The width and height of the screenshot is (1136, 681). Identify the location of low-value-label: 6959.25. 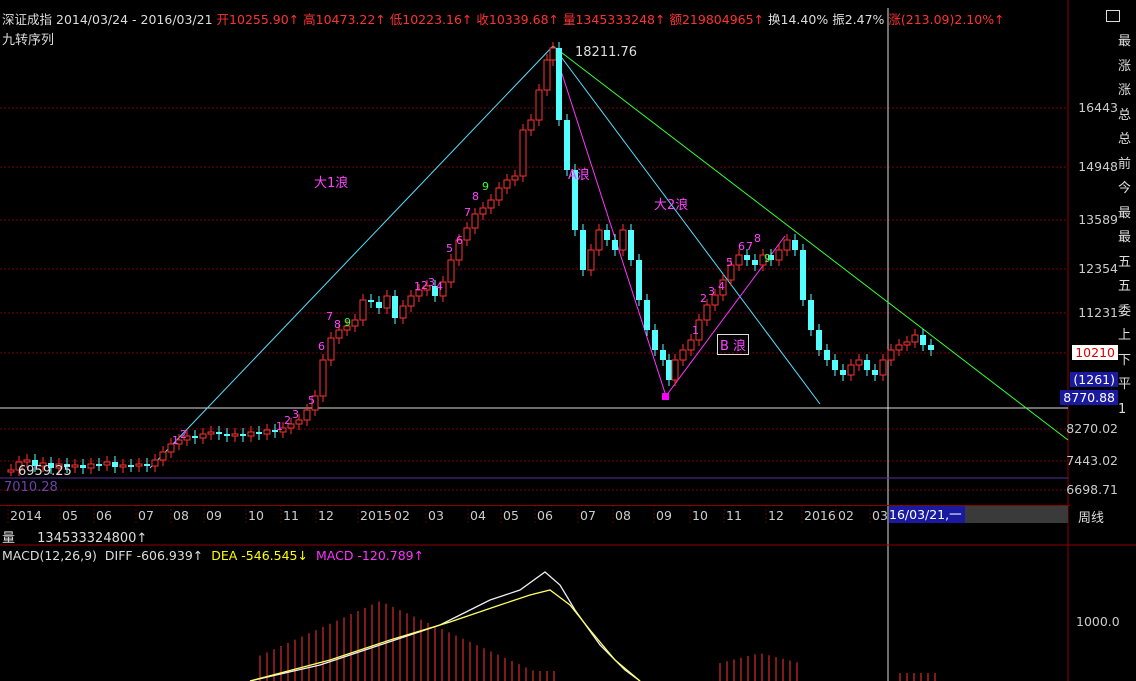
(45, 471).